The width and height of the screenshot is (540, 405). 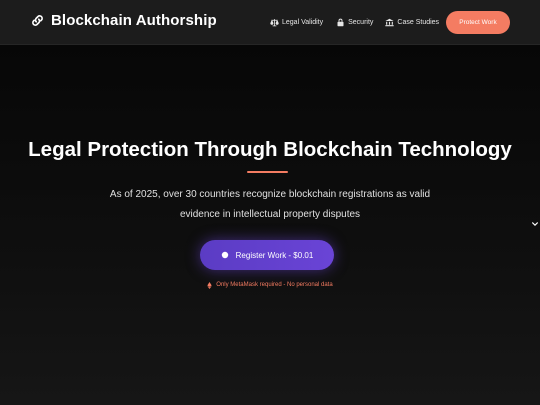 I want to click on brand-title: Blockchain Authorship, so click(x=134, y=20).